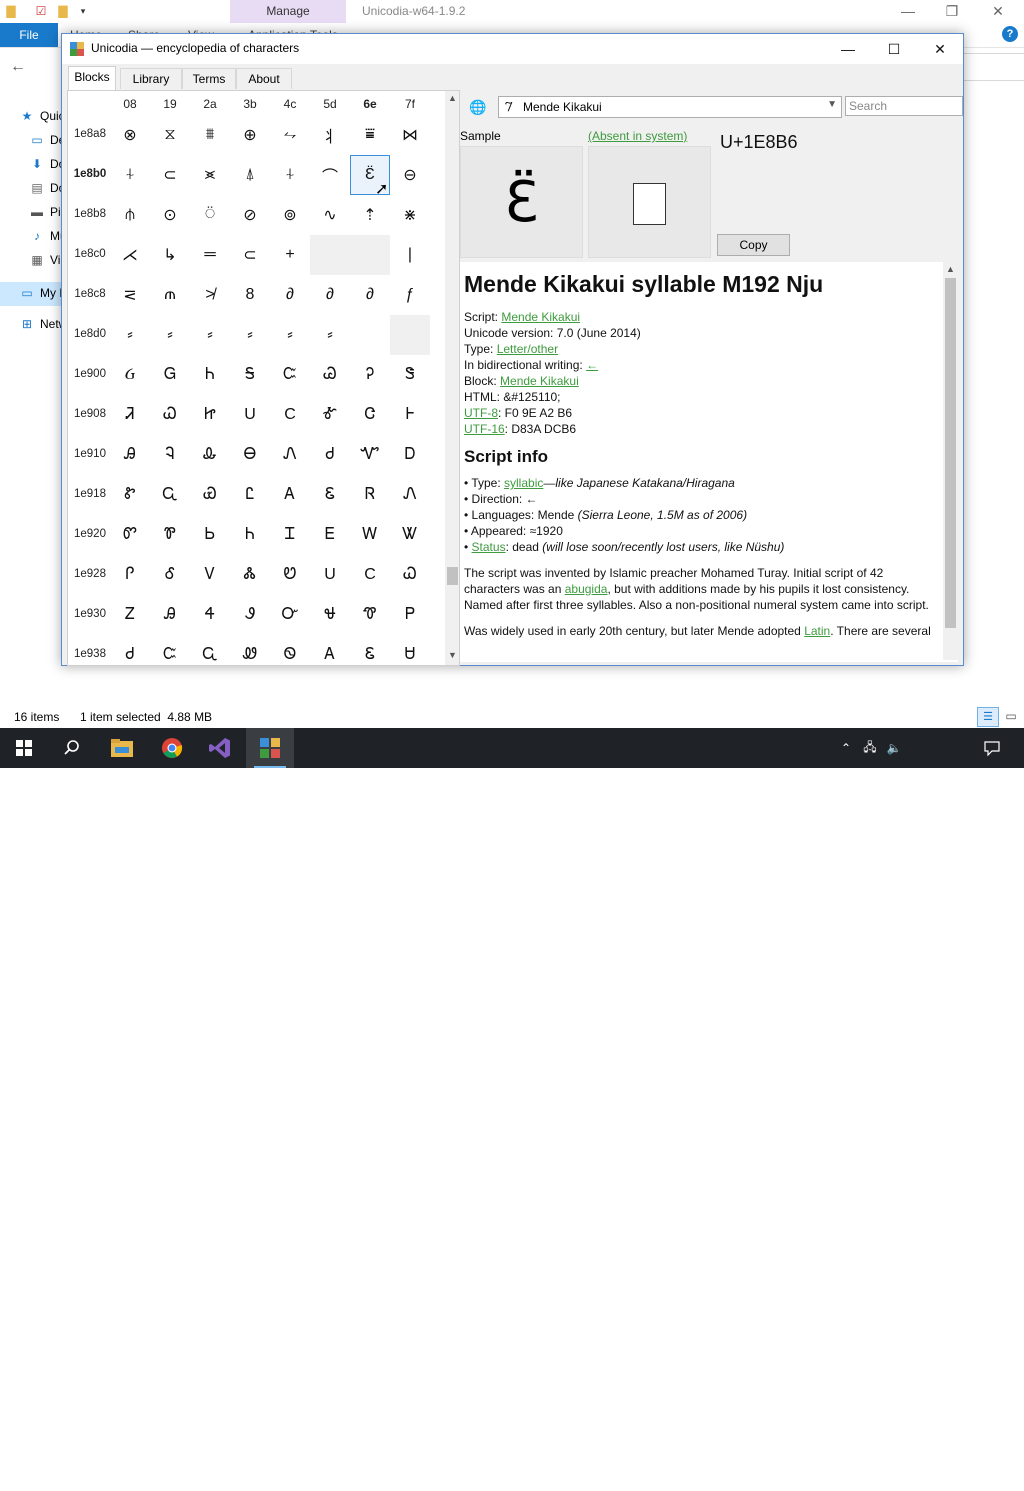  What do you see at coordinates (130, 295) in the screenshot?
I see `char-cell: ⋜` at bounding box center [130, 295].